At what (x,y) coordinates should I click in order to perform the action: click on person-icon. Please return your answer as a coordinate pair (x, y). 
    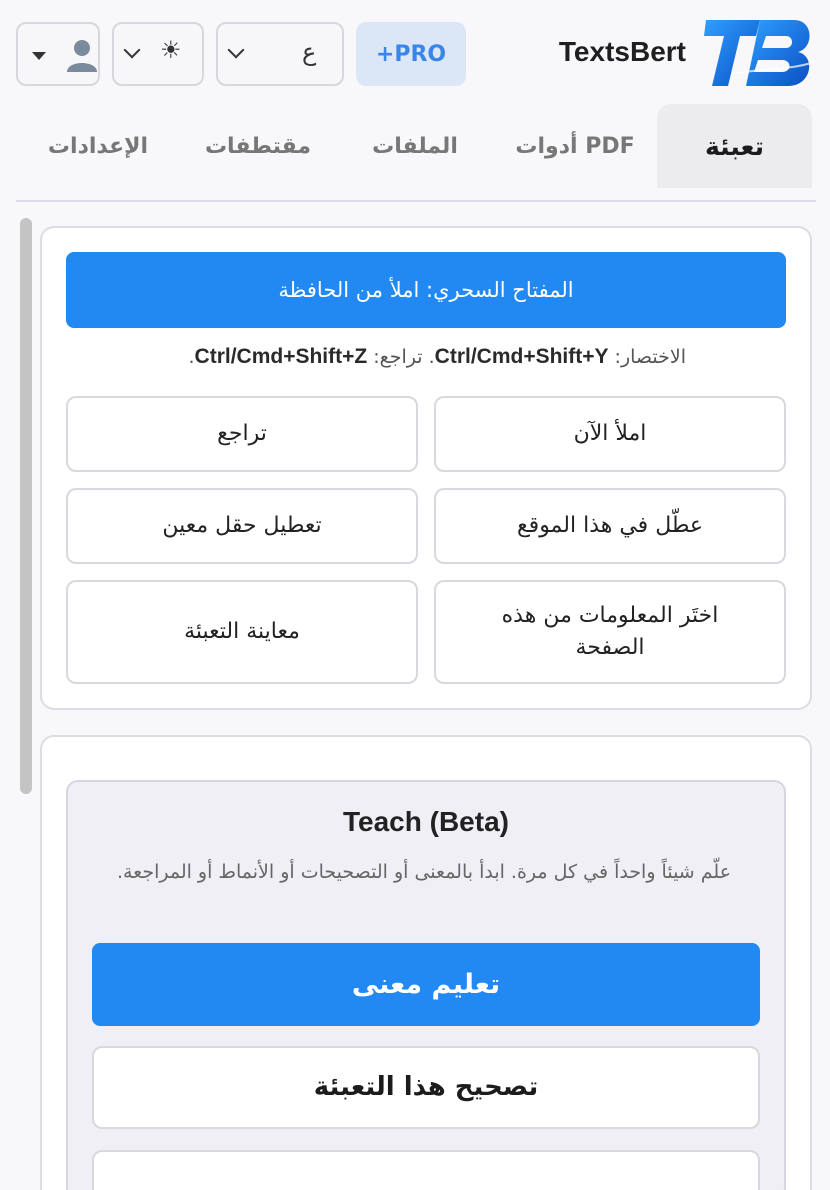
    Looking at the image, I should click on (82, 56).